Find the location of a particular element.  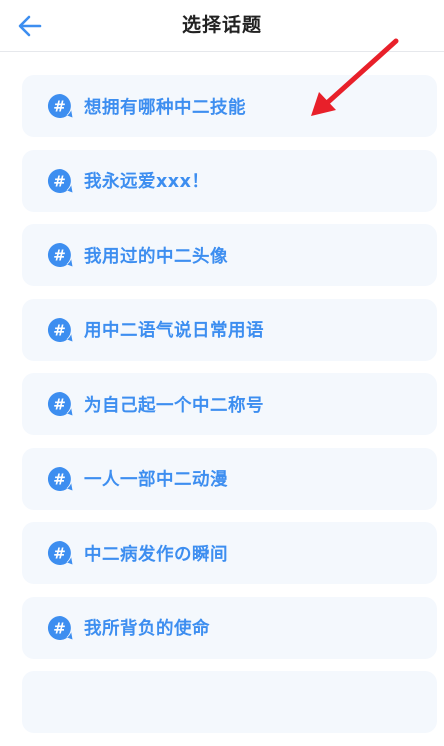

topic-label: 我永远爱xxx！ is located at coordinates (147, 182).